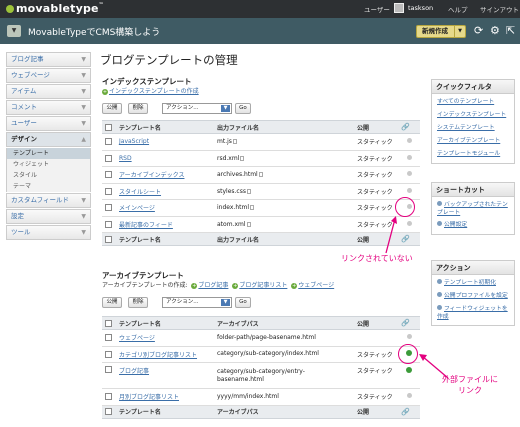  Describe the element at coordinates (94, 31) in the screenshot. I see `blog-name: MovableTypeでCMS構築しよう` at that location.